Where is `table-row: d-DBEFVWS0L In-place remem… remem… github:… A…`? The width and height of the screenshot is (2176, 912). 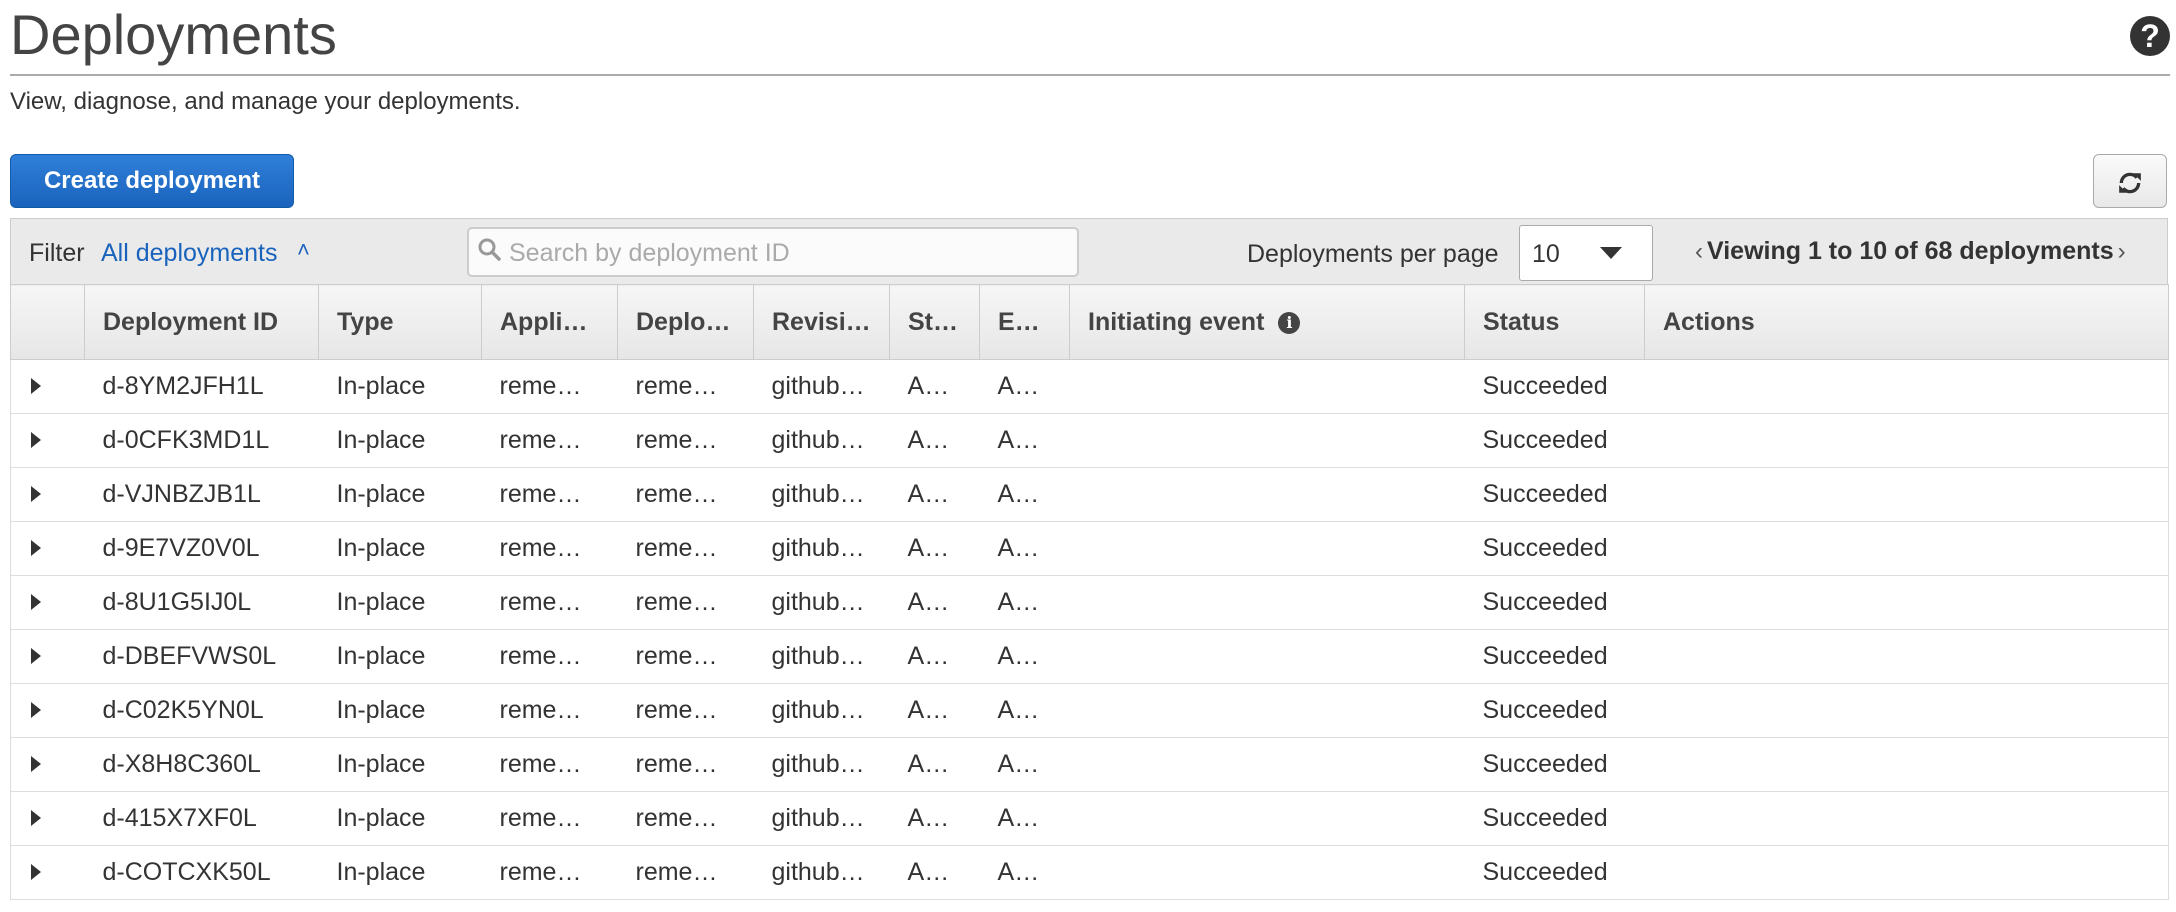 table-row: d-DBEFVWS0L In-place remem… remem… github:… A… is located at coordinates (1089, 656).